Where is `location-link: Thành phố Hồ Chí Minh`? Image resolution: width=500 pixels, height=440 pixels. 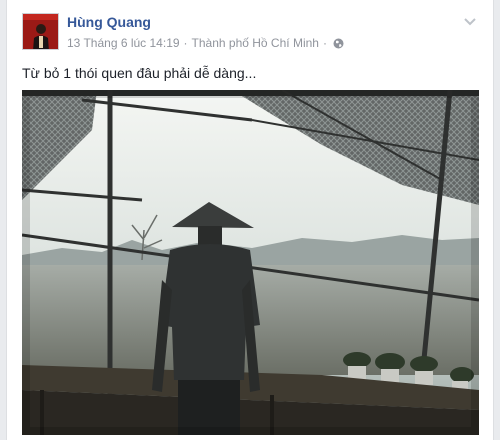
location-link: Thành phố Hồ Chí Minh is located at coordinates (255, 43).